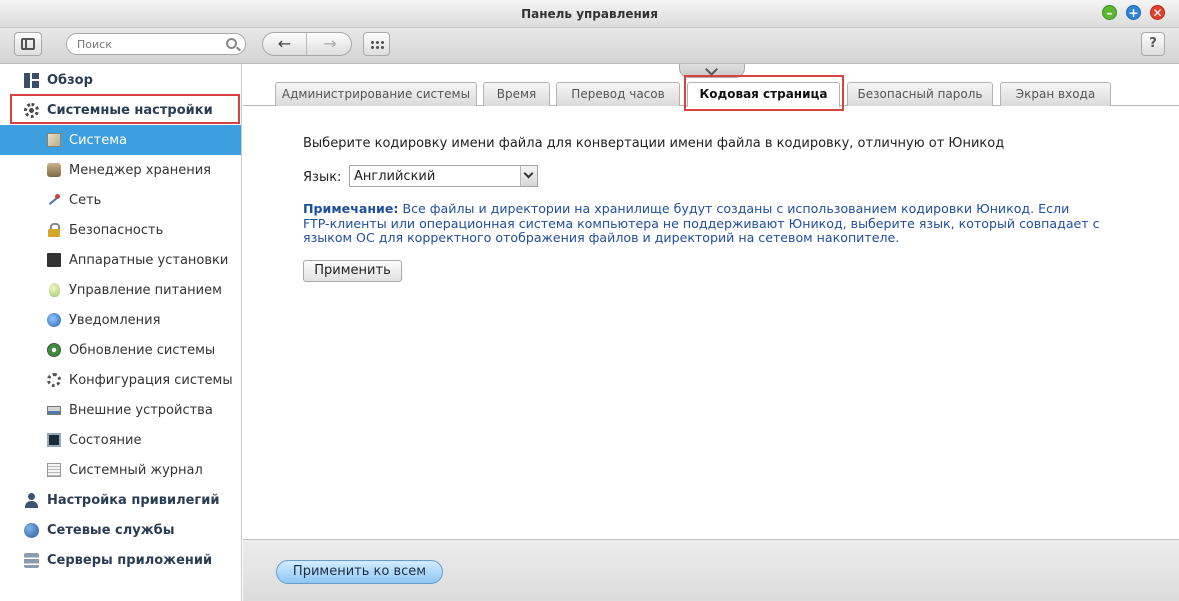 The width and height of the screenshot is (1179, 601). What do you see at coordinates (285, 44) in the screenshot?
I see `back-button: ←` at bounding box center [285, 44].